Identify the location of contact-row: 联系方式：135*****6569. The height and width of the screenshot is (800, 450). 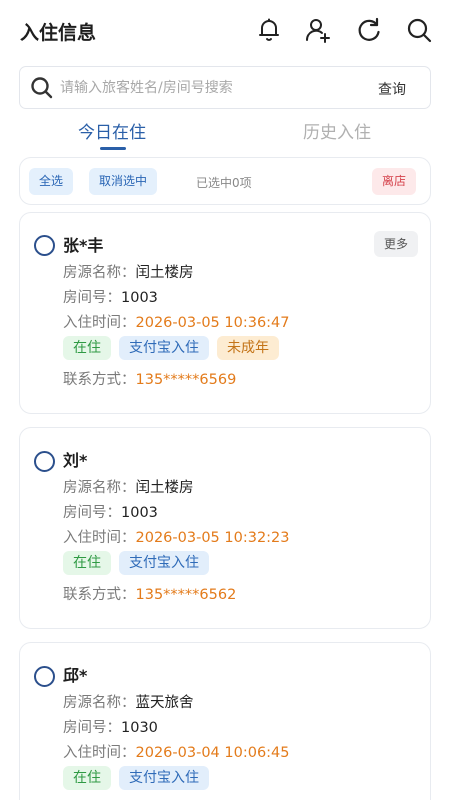
(149, 378).